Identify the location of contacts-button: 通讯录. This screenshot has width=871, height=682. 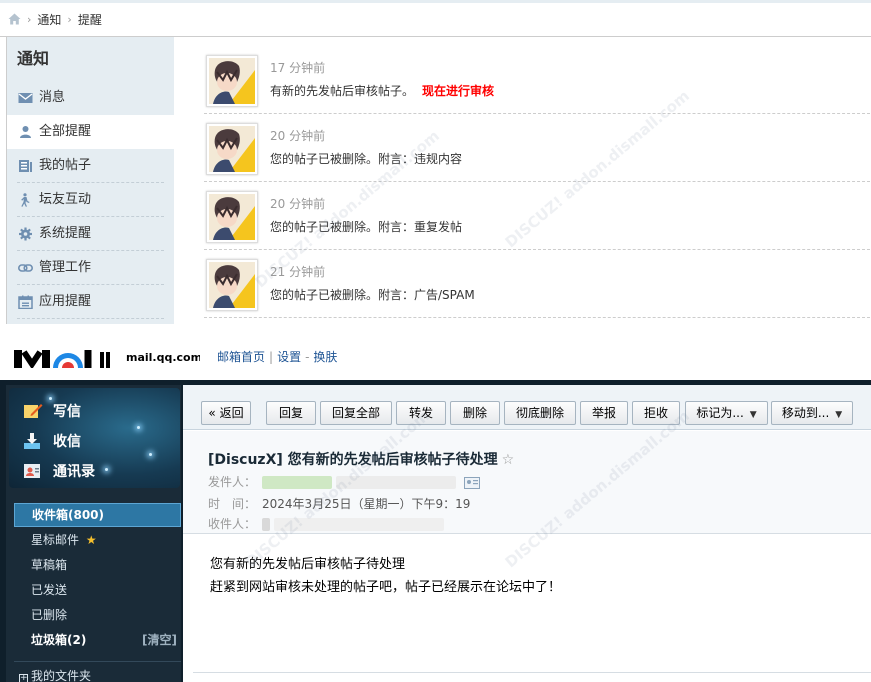
(59, 471).